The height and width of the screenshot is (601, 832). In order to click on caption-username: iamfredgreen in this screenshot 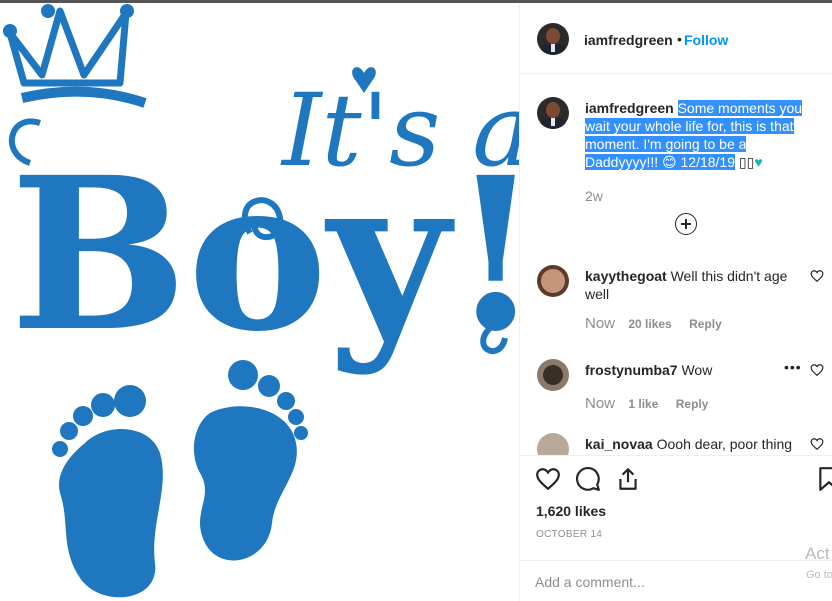, I will do `click(629, 108)`.